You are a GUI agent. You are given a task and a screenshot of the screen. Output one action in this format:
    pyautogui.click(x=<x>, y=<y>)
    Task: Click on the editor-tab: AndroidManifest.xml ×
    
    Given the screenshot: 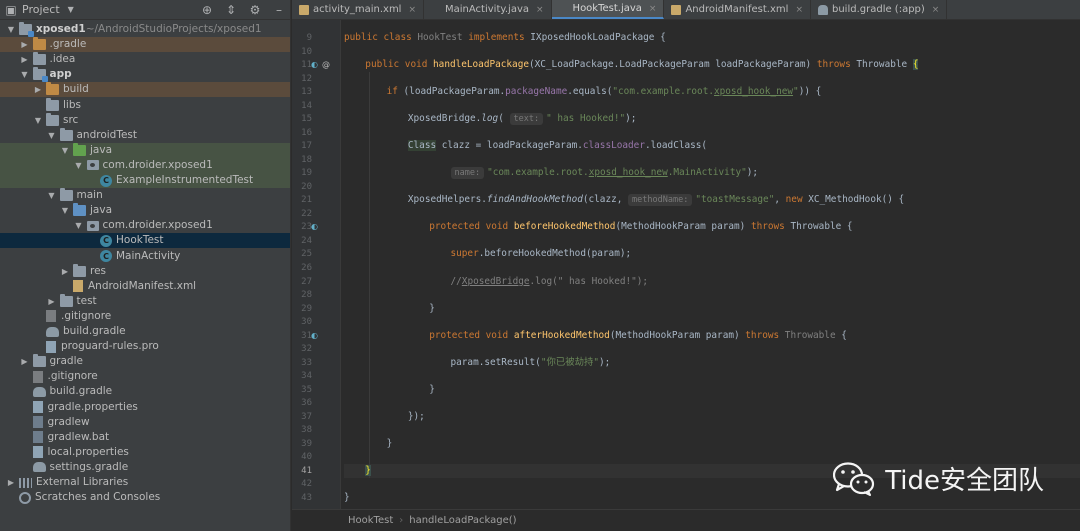 What is the action you would take?
    pyautogui.click(x=737, y=9)
    